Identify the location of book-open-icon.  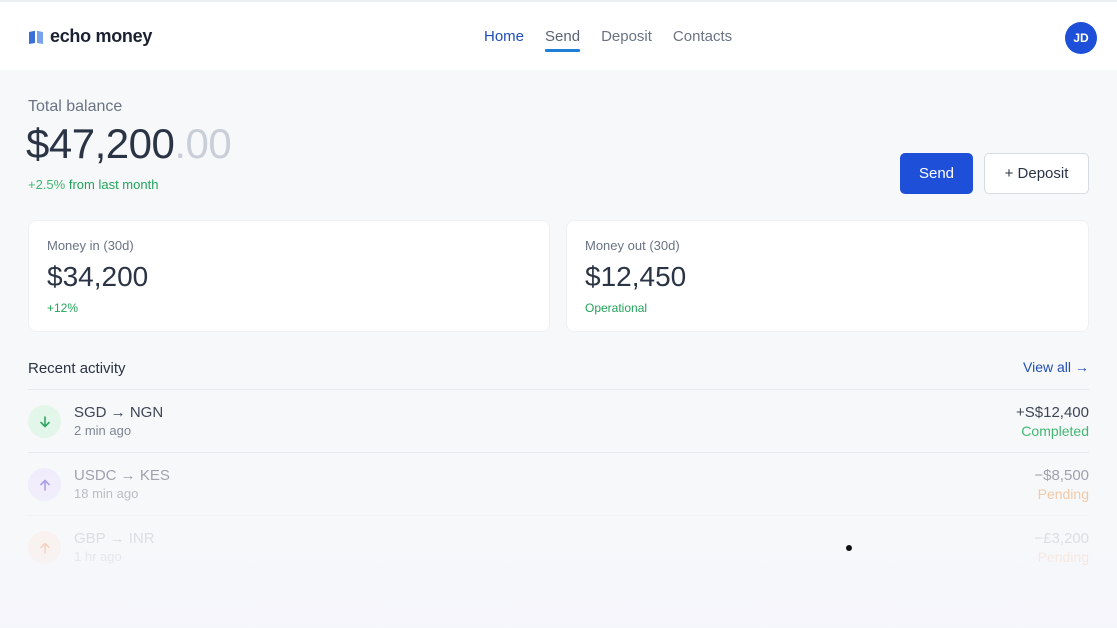
(36, 37).